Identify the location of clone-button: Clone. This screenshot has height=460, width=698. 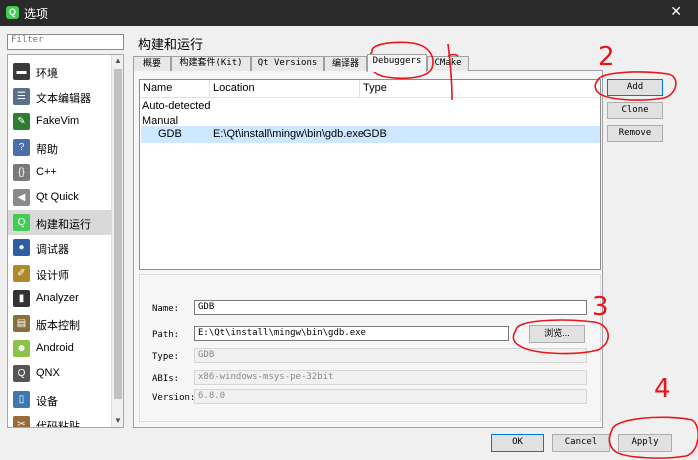
(635, 110).